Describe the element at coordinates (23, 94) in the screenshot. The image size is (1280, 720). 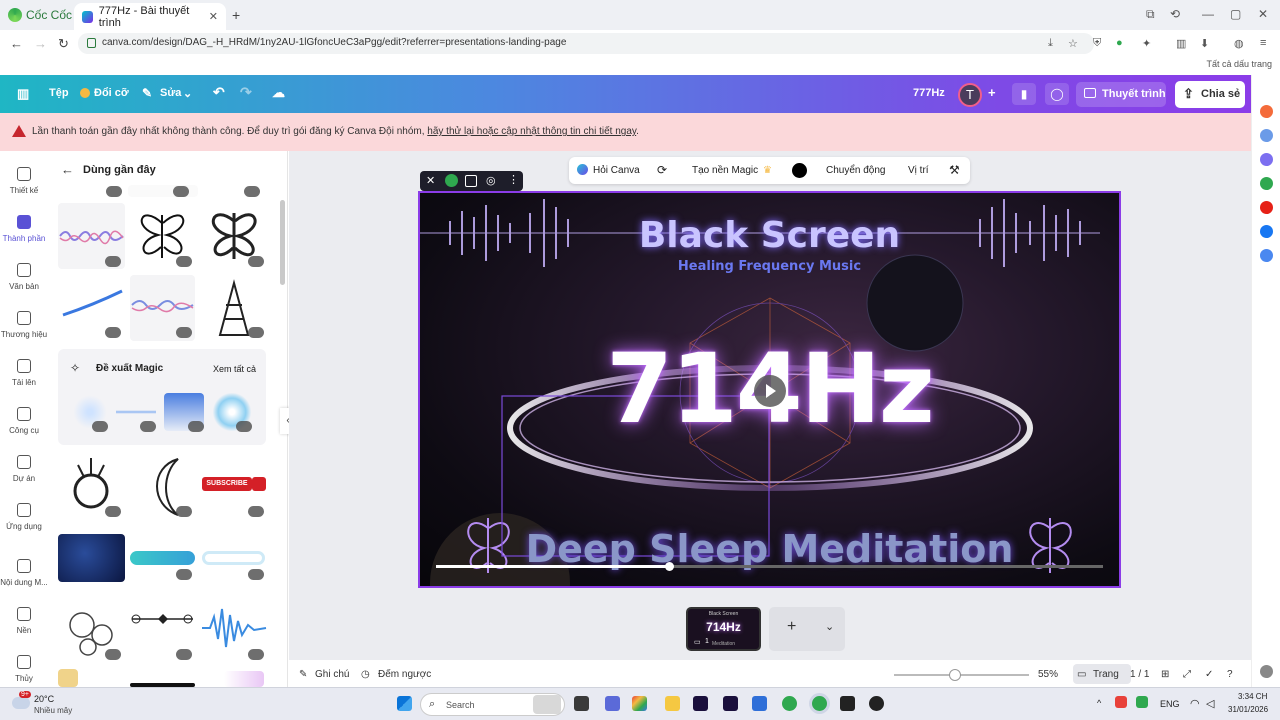
I see `sidebar-toggle-icon: ▥` at that location.